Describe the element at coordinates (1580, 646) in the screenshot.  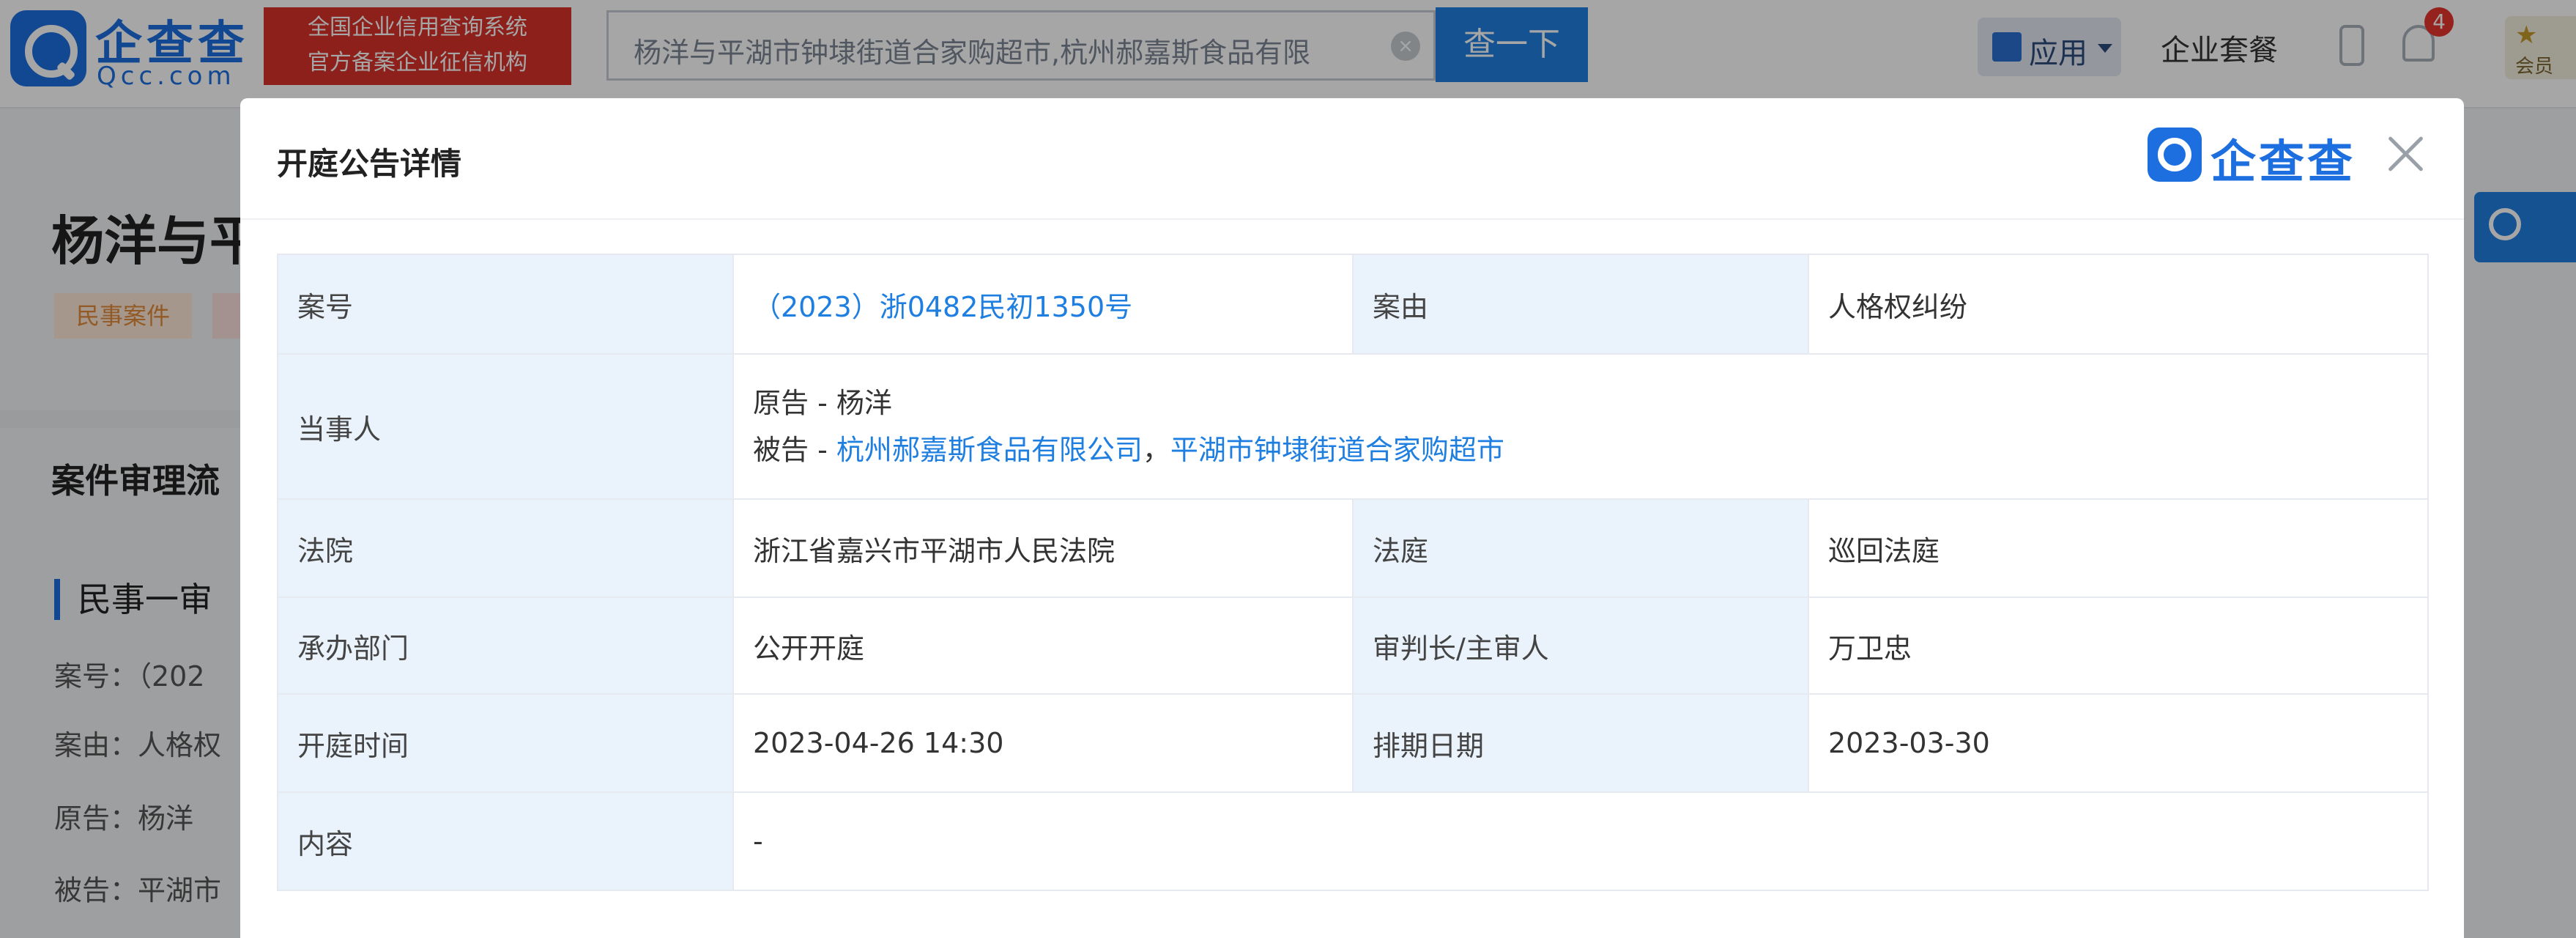
I see `judge-label: 审判长/主审人` at that location.